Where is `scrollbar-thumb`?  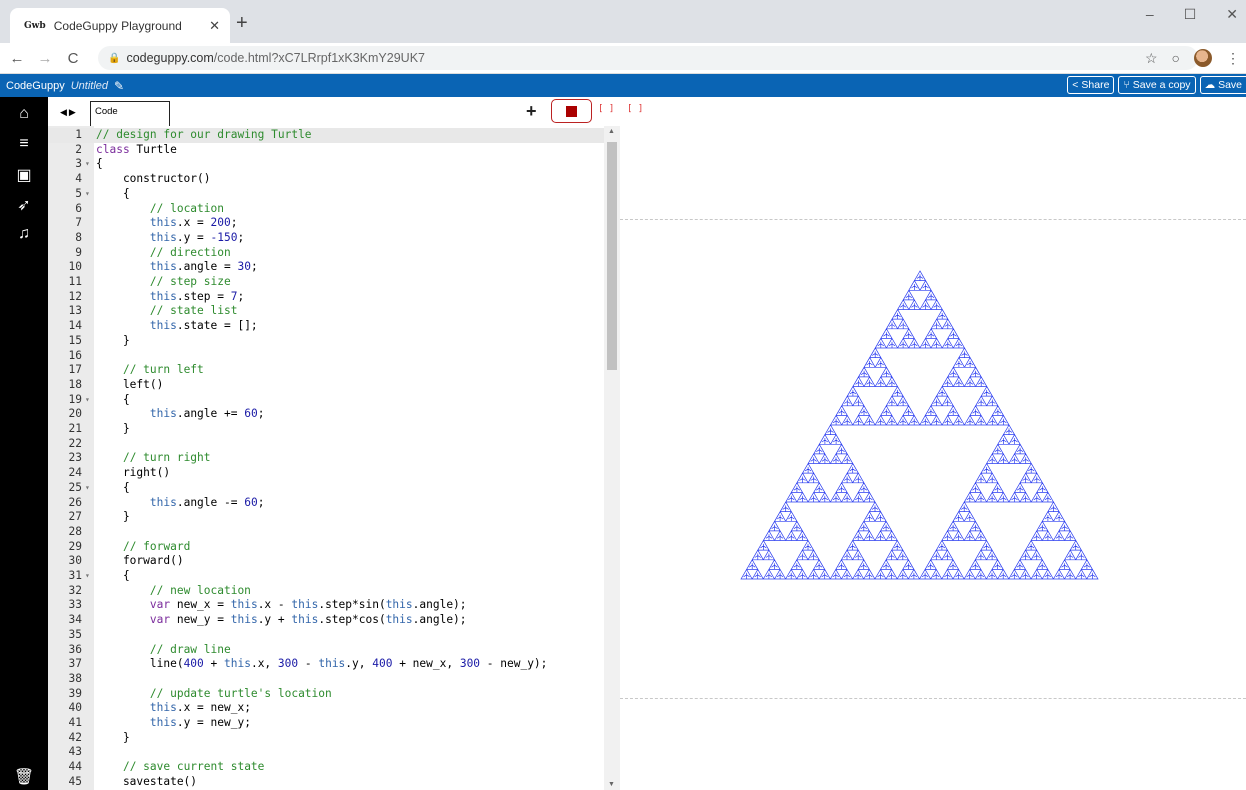
scrollbar-thumb is located at coordinates (612, 256).